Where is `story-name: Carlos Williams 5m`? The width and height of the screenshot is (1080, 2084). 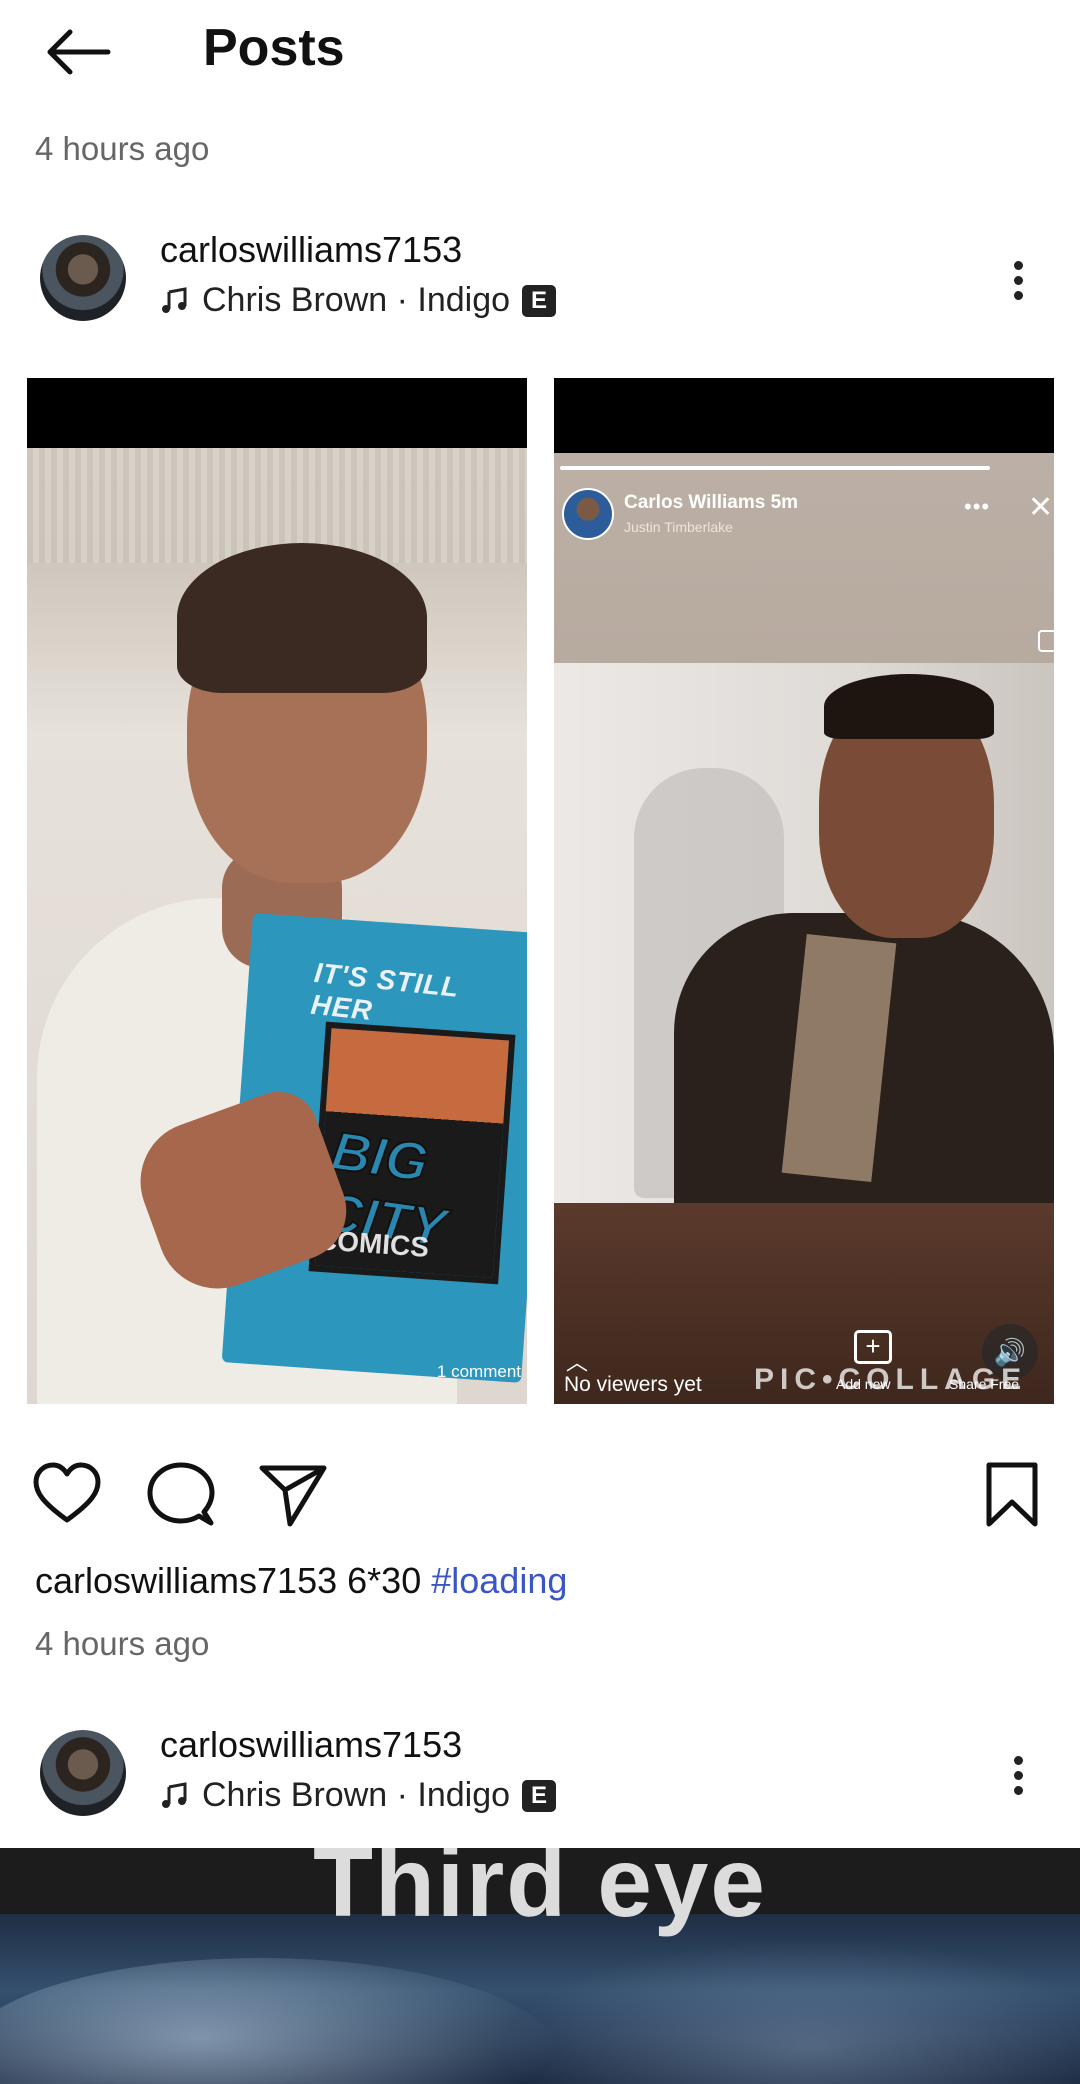
story-name: Carlos Williams 5m is located at coordinates (711, 502).